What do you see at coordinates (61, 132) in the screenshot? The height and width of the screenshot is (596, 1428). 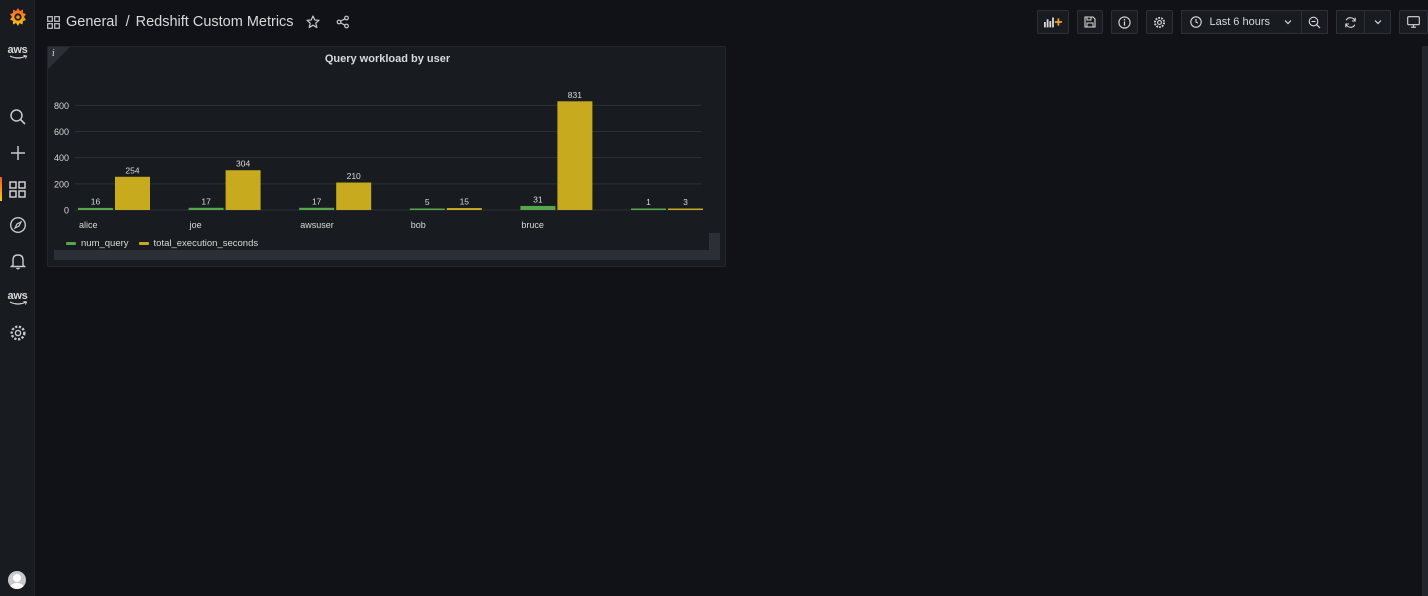 I see `y-tick-label: 600` at bounding box center [61, 132].